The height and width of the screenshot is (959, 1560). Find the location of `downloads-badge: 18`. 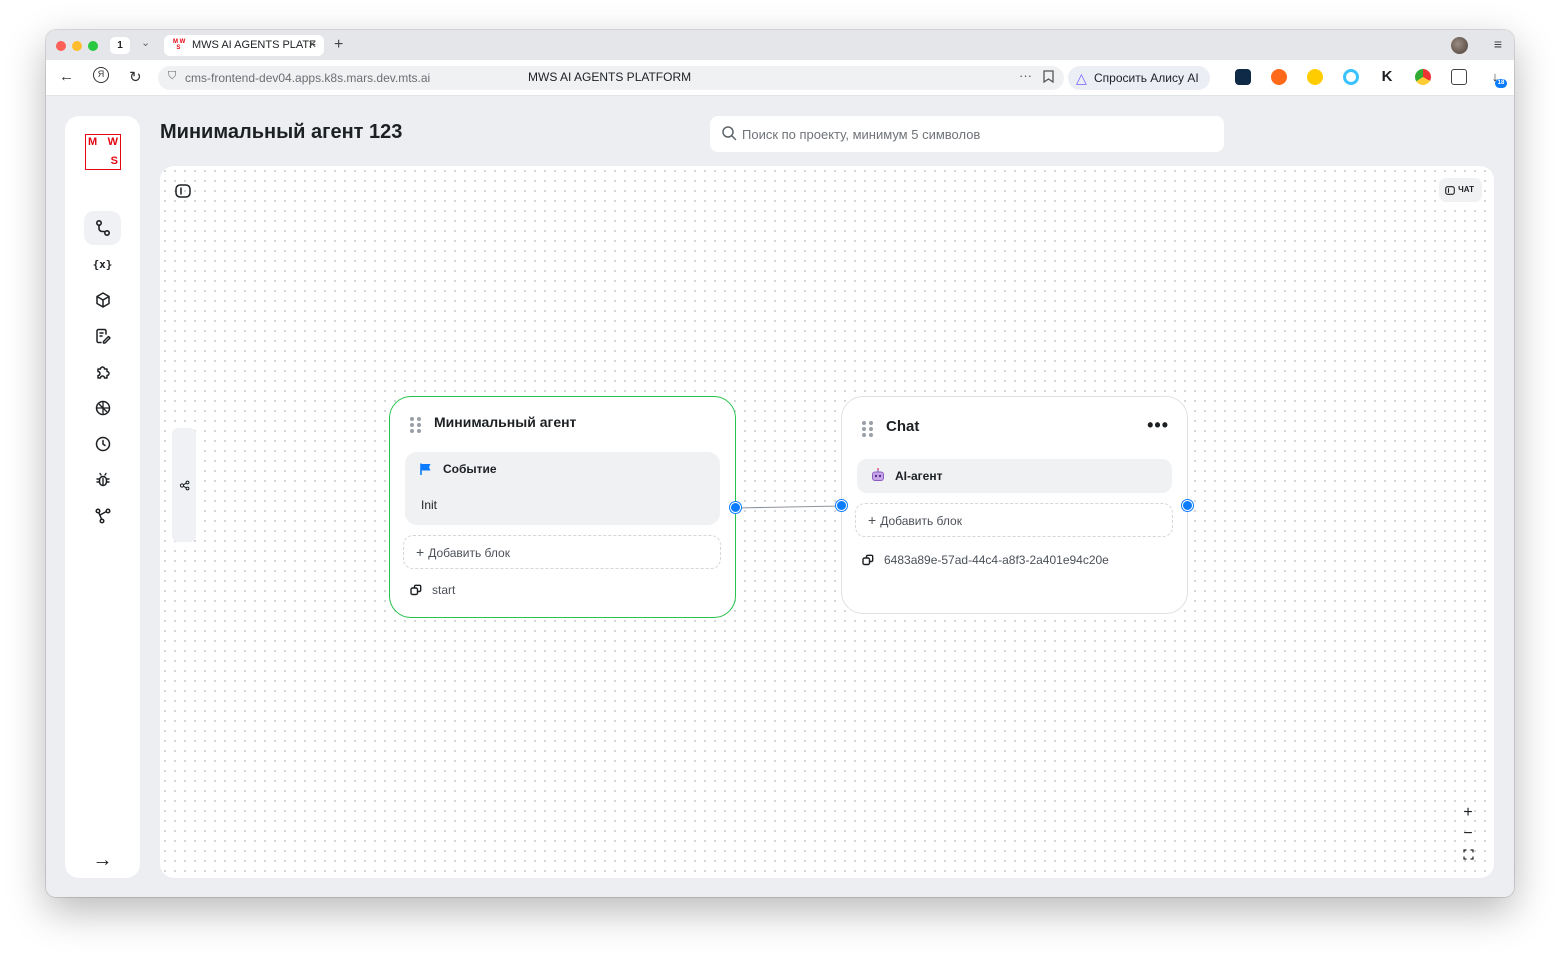

downloads-badge: 18 is located at coordinates (1501, 83).